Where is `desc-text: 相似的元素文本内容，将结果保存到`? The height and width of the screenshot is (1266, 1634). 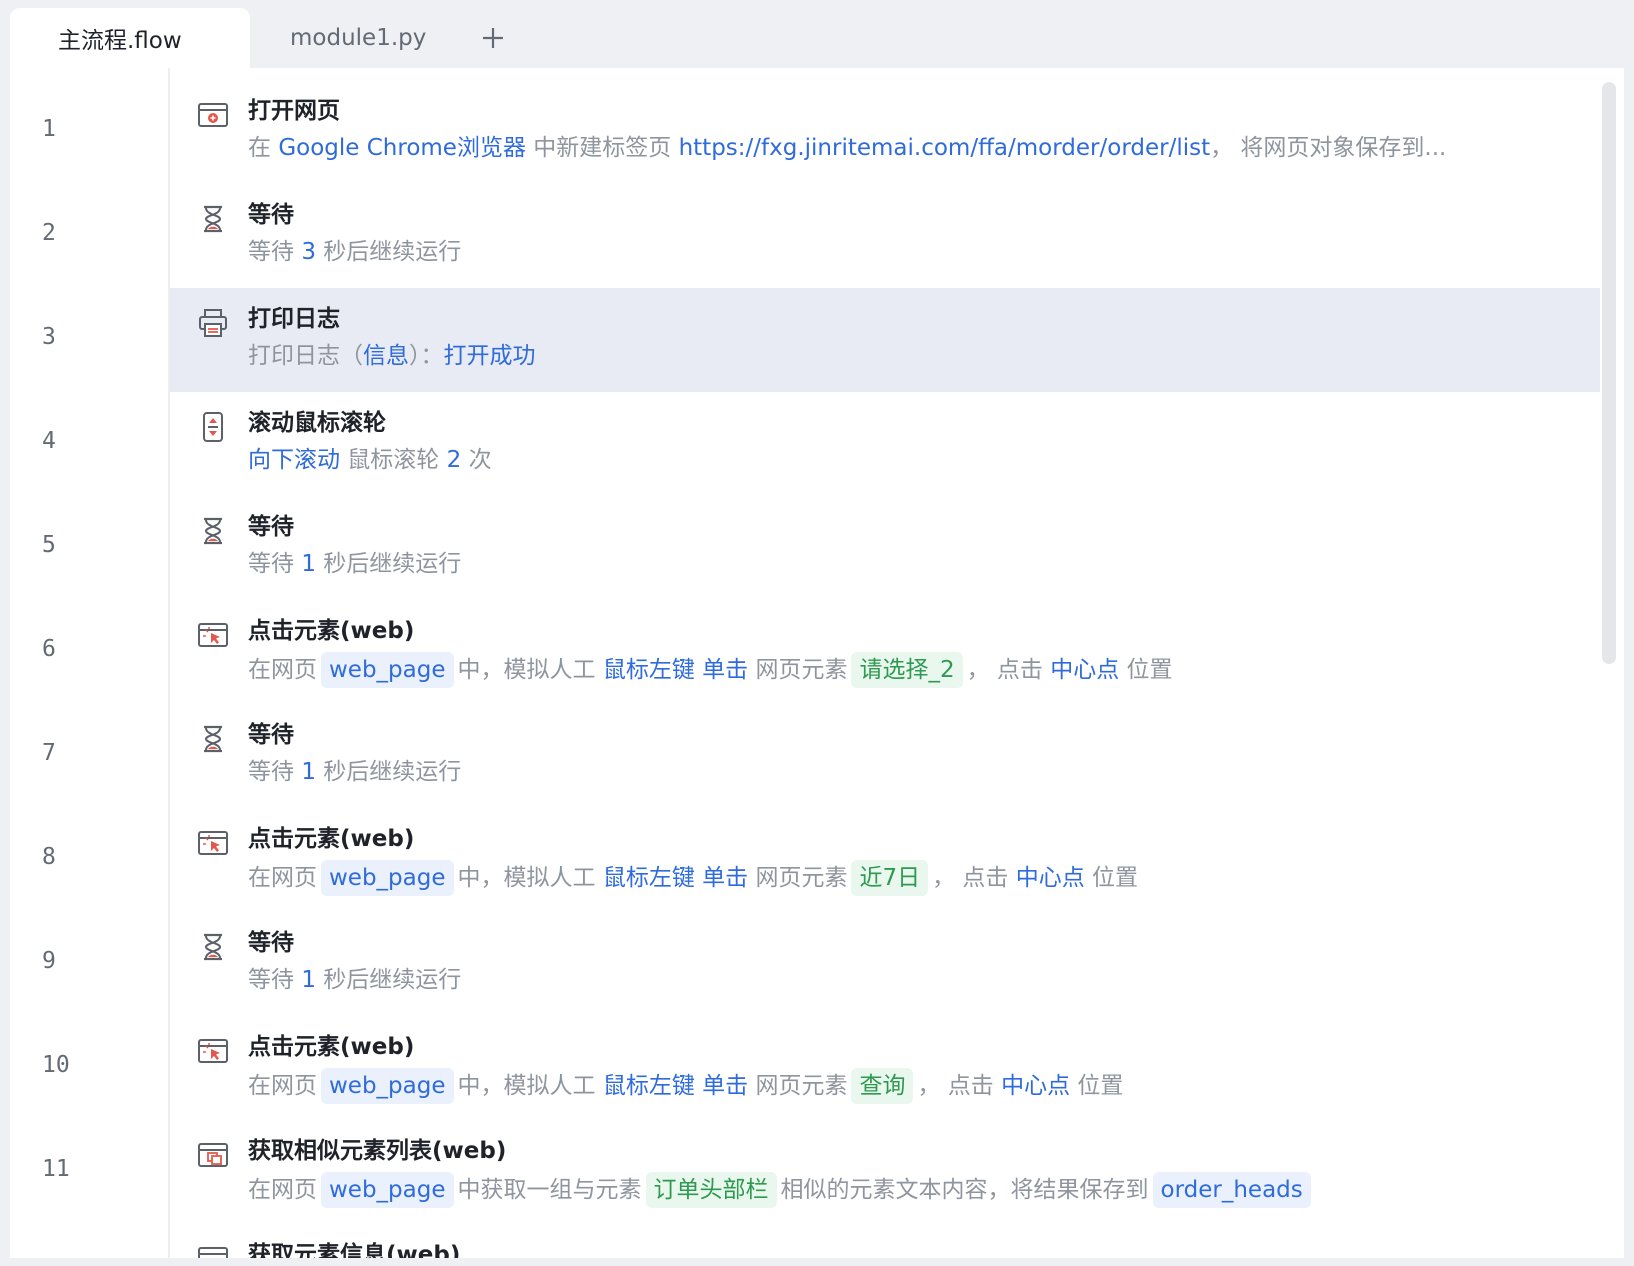 desc-text: 相似的元素文本内容，将结果保存到 is located at coordinates (964, 1190).